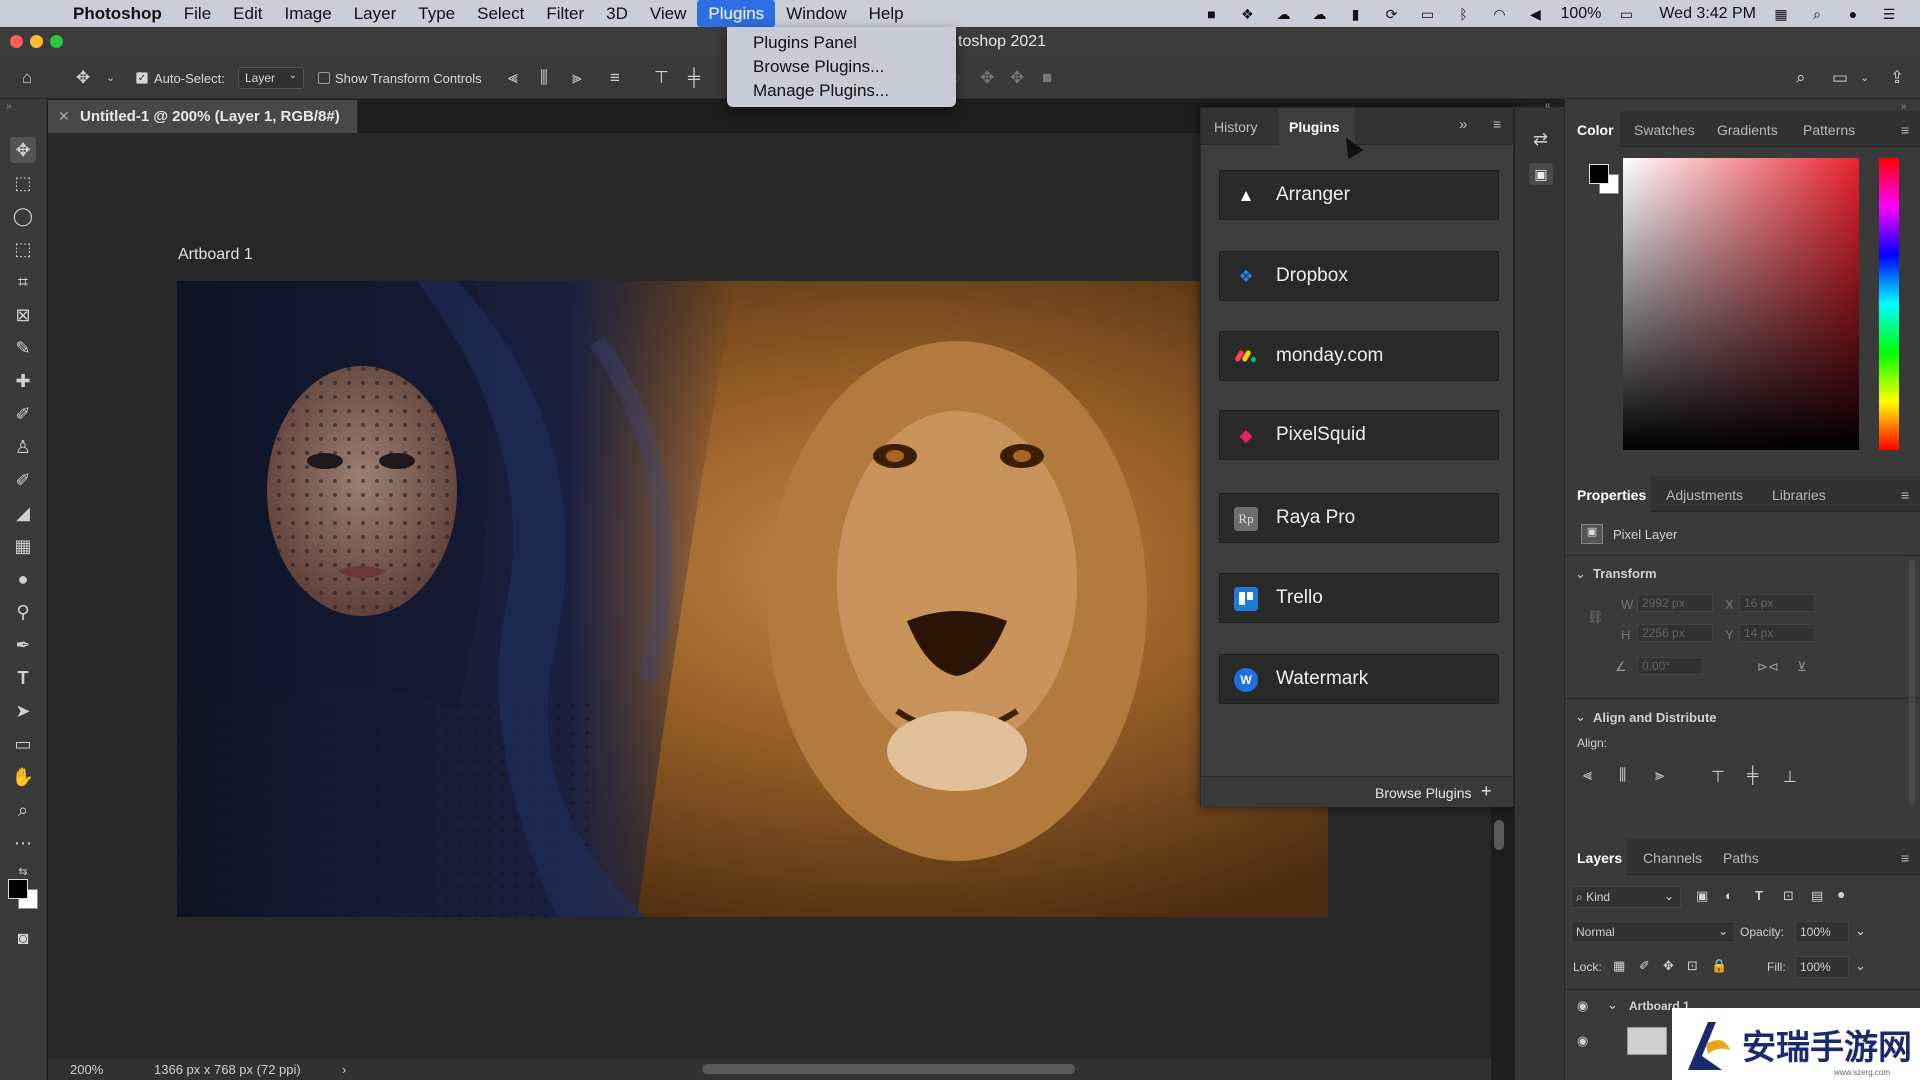  What do you see at coordinates (344, 1069) in the screenshot?
I see `chevron-right-icon: ›` at bounding box center [344, 1069].